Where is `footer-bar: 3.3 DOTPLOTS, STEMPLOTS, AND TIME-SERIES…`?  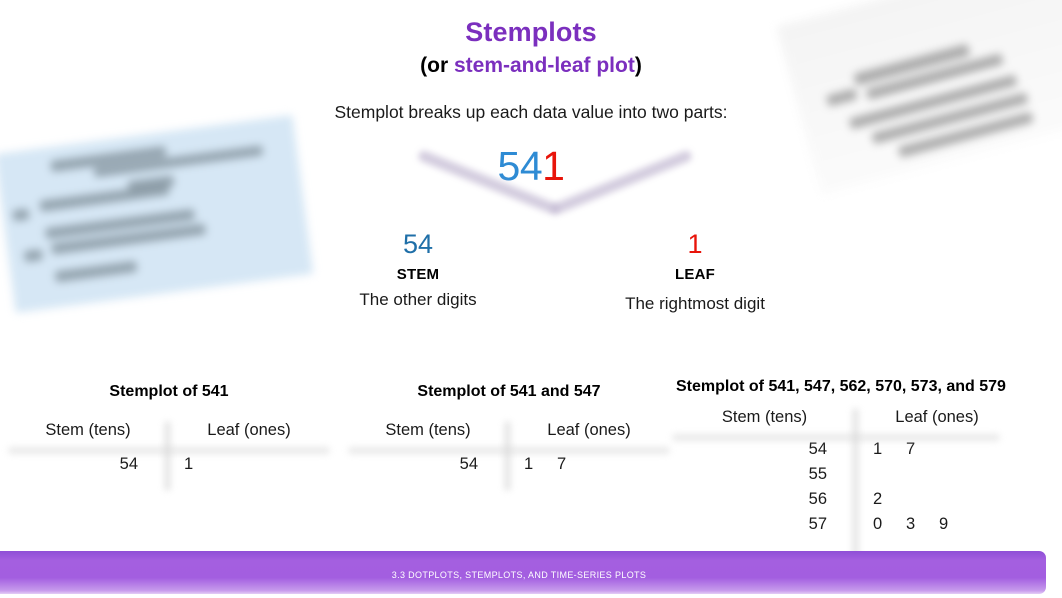 footer-bar: 3.3 DOTPLOTS, STEMPLOTS, AND TIME-SERIES… is located at coordinates (523, 572).